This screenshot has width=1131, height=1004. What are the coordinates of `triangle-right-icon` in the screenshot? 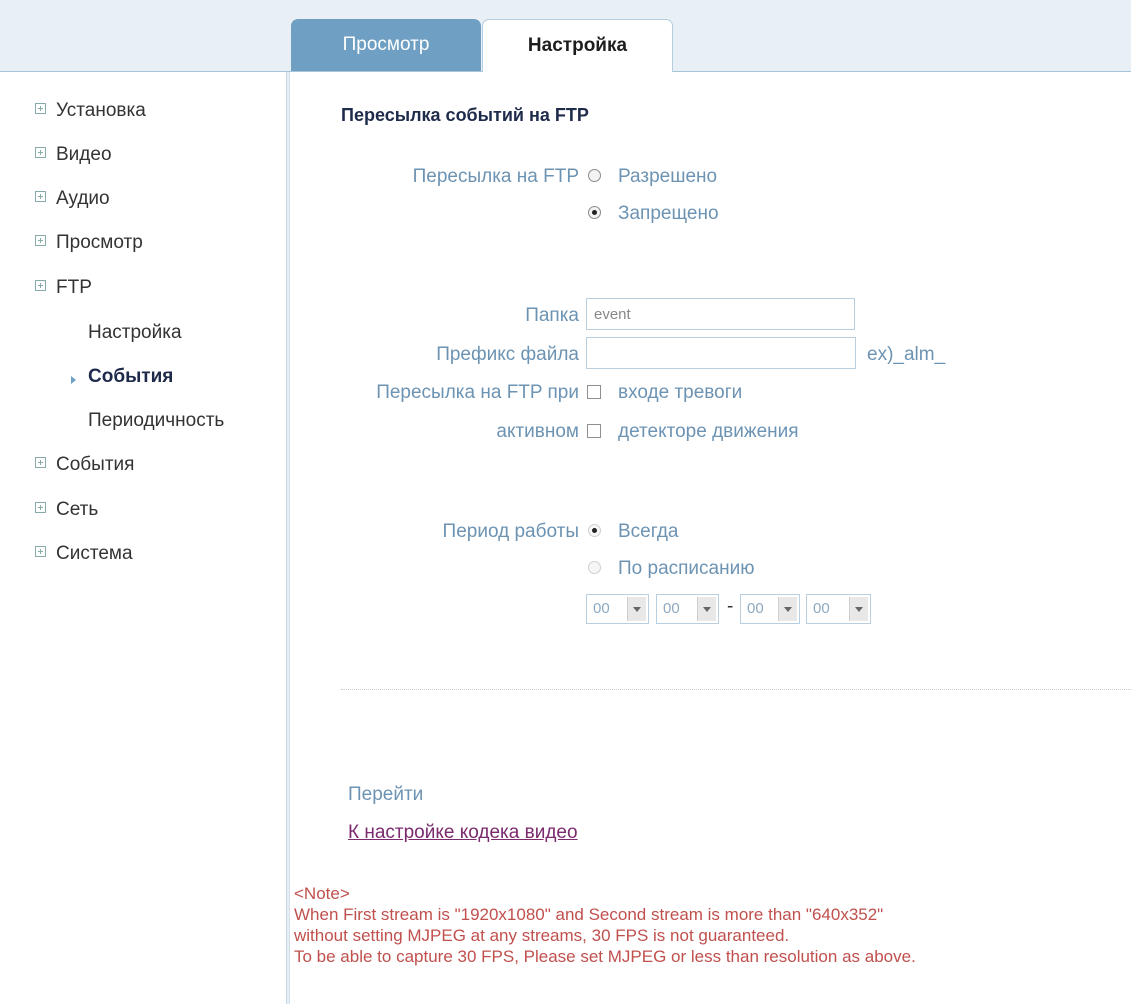 It's located at (73, 380).